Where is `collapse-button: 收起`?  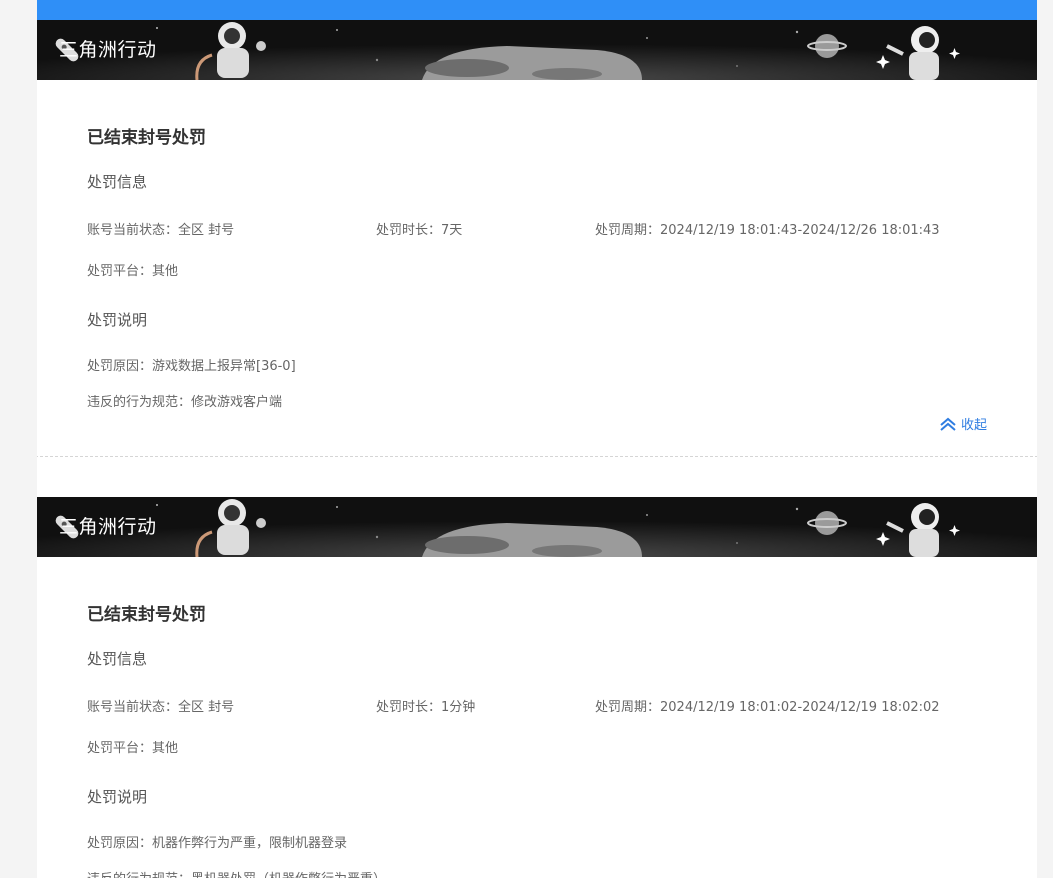 collapse-button: 收起 is located at coordinates (963, 423).